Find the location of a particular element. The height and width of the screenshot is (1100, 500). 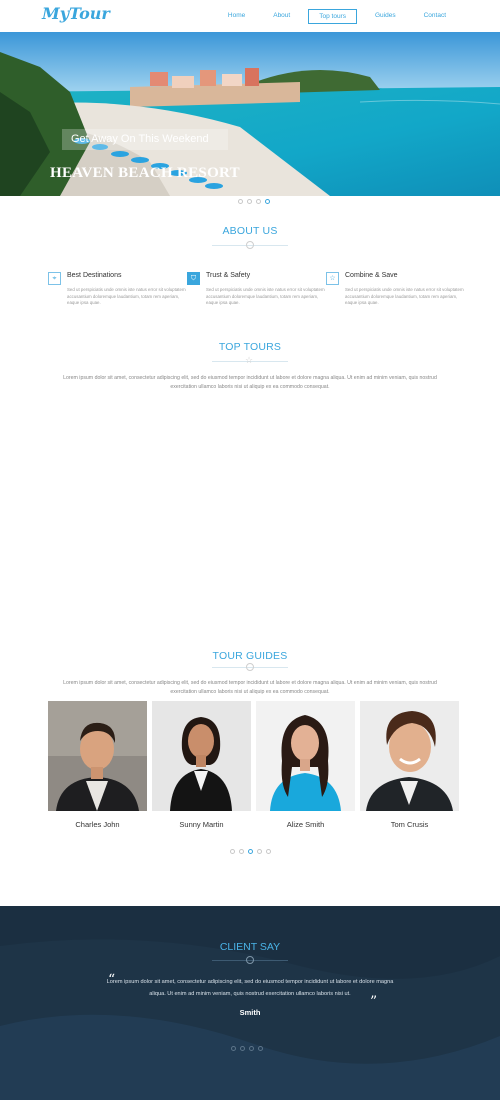

about-divider-icon is located at coordinates (250, 245).